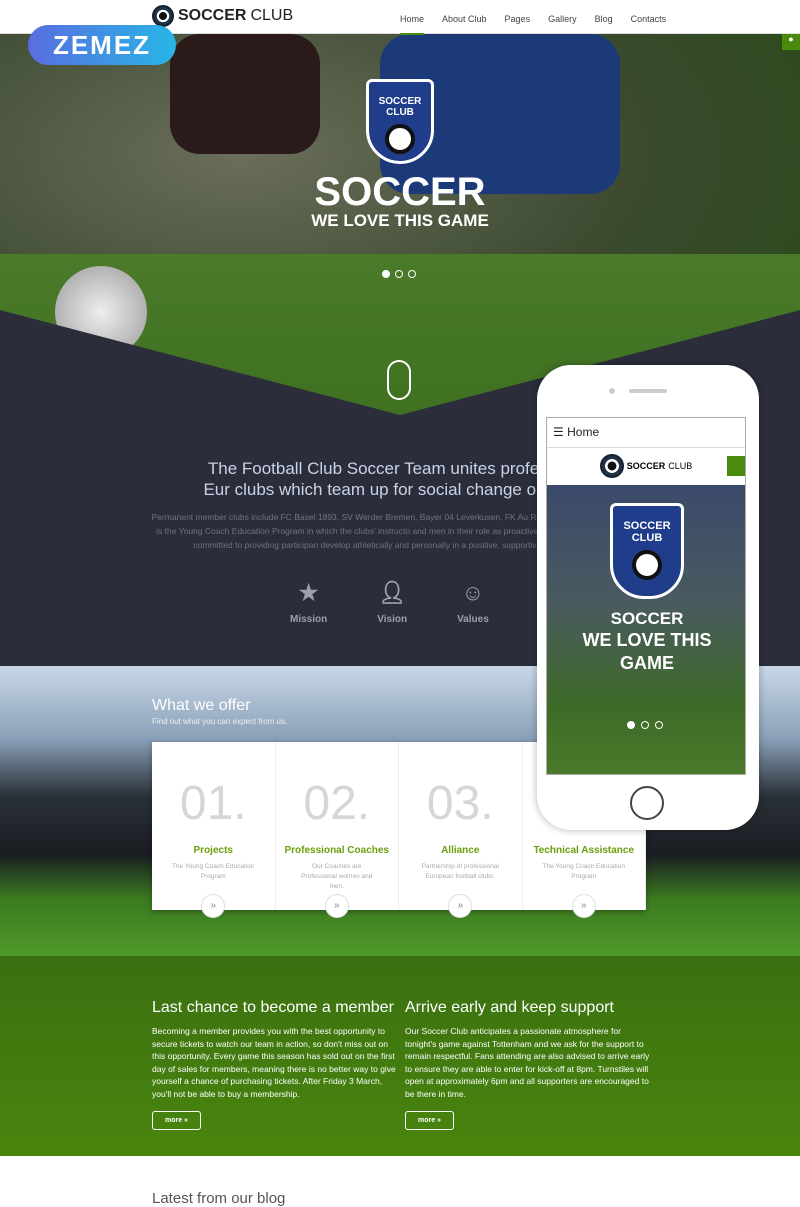  What do you see at coordinates (392, 619) in the screenshot?
I see `value-label: Vision` at bounding box center [392, 619].